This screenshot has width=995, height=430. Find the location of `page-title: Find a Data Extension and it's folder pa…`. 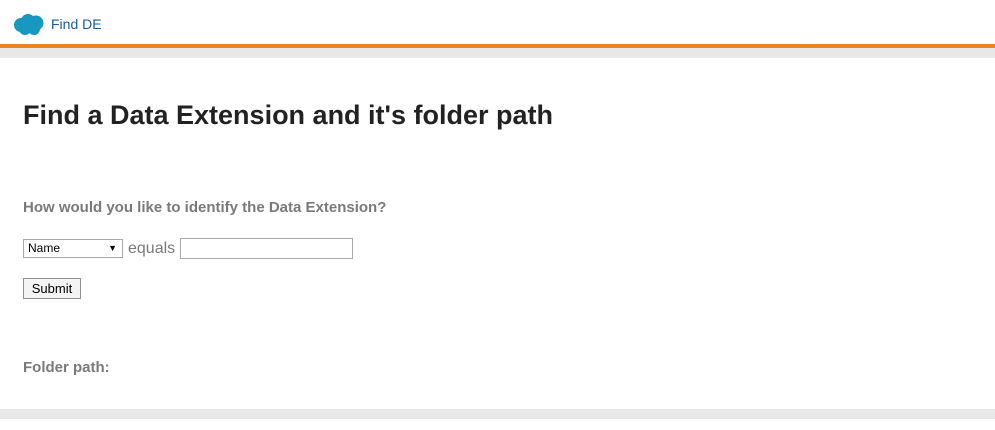

page-title: Find a Data Extension and it's folder pa… is located at coordinates (288, 115).